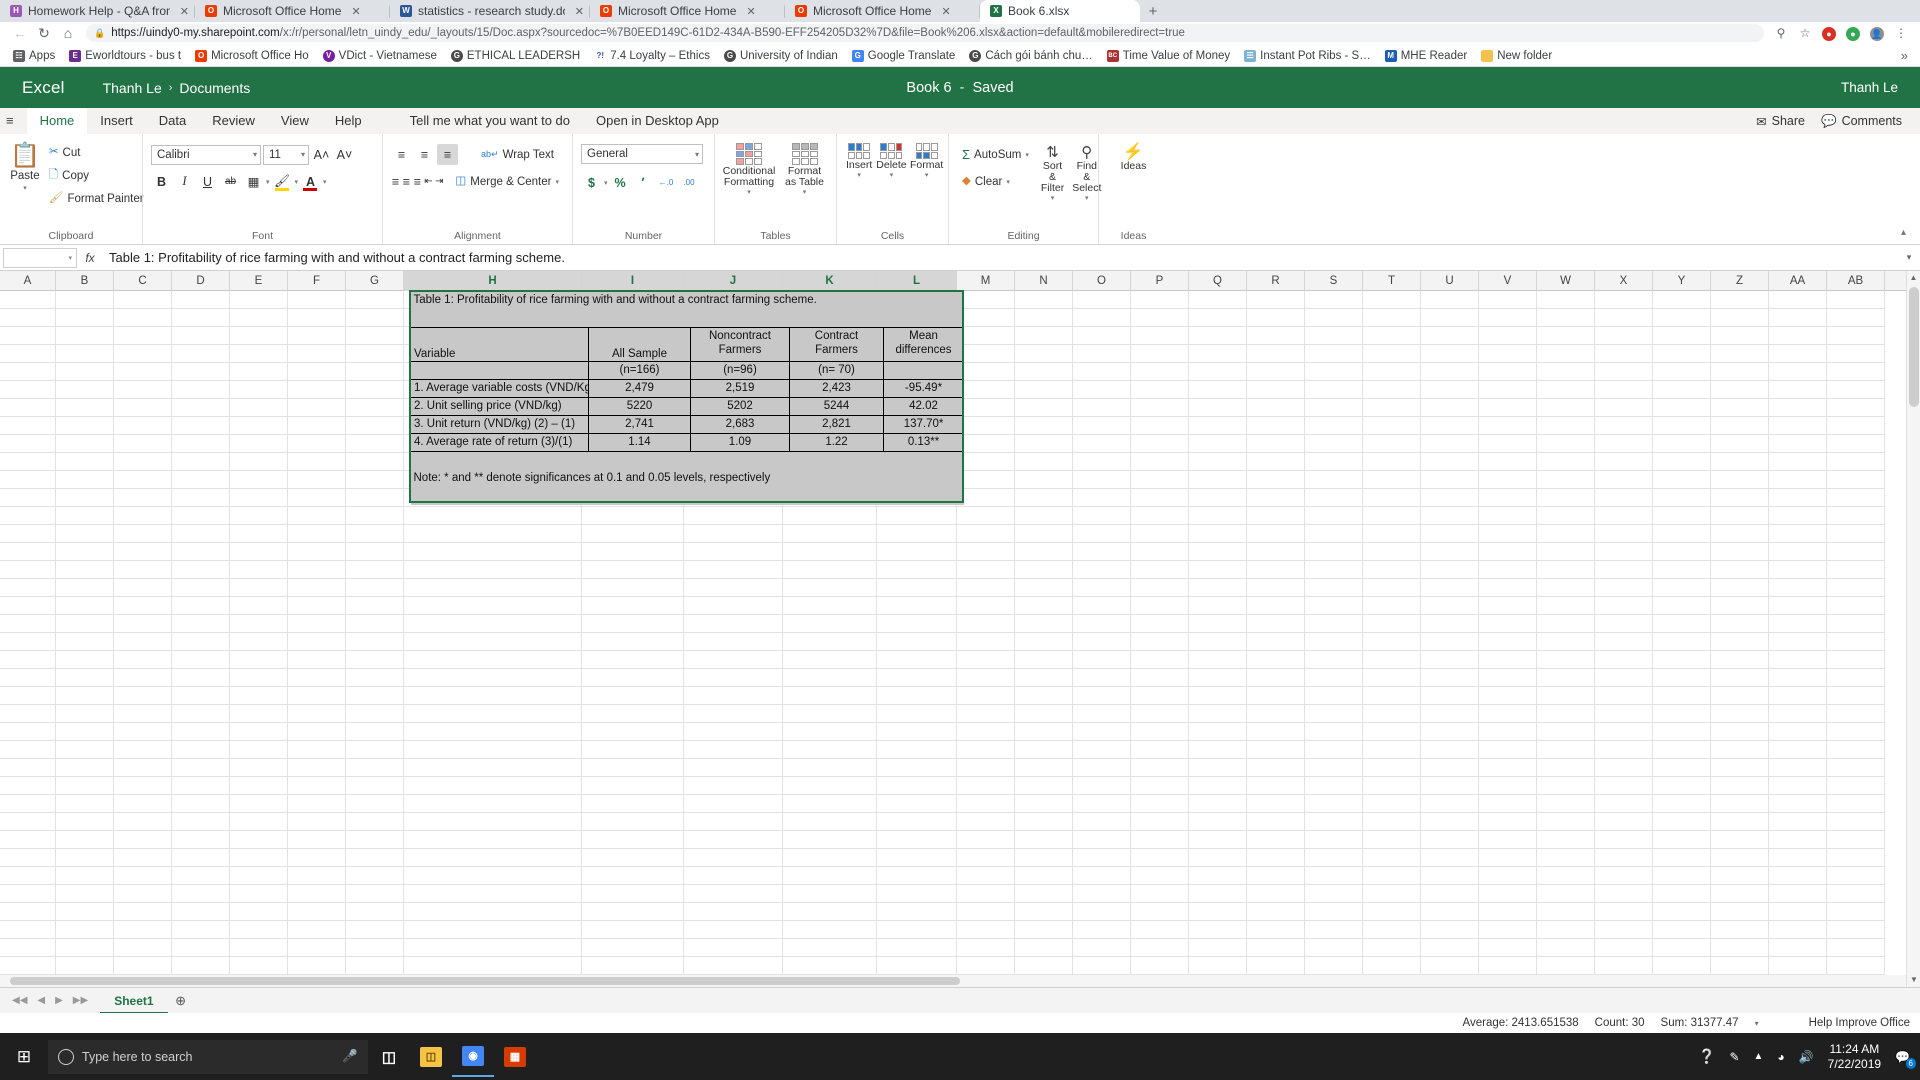  I want to click on font-color-icon: A, so click(310, 181).